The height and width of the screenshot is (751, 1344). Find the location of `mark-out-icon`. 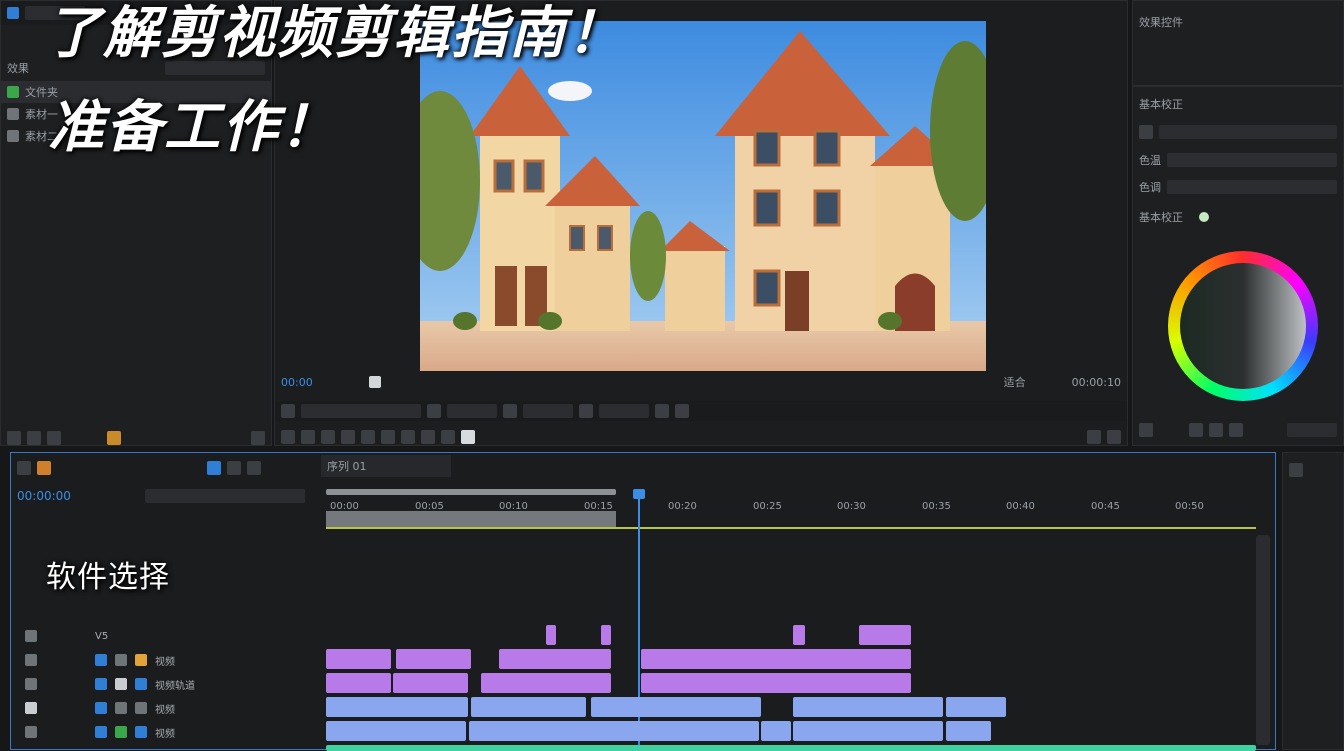

mark-out-icon is located at coordinates (510, 411).